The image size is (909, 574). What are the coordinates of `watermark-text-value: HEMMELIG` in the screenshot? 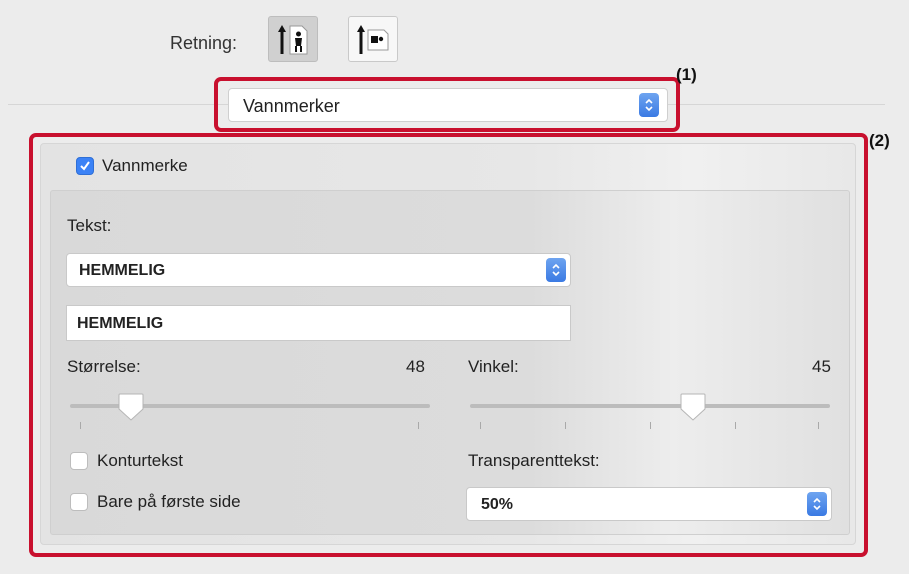 It's located at (120, 323).